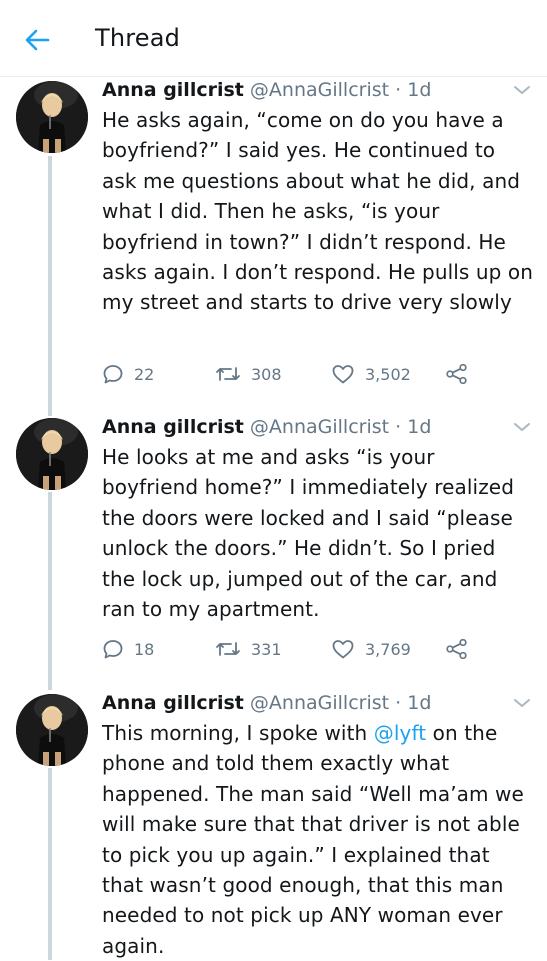  What do you see at coordinates (128, 374) in the screenshot?
I see `reply-button: 22` at bounding box center [128, 374].